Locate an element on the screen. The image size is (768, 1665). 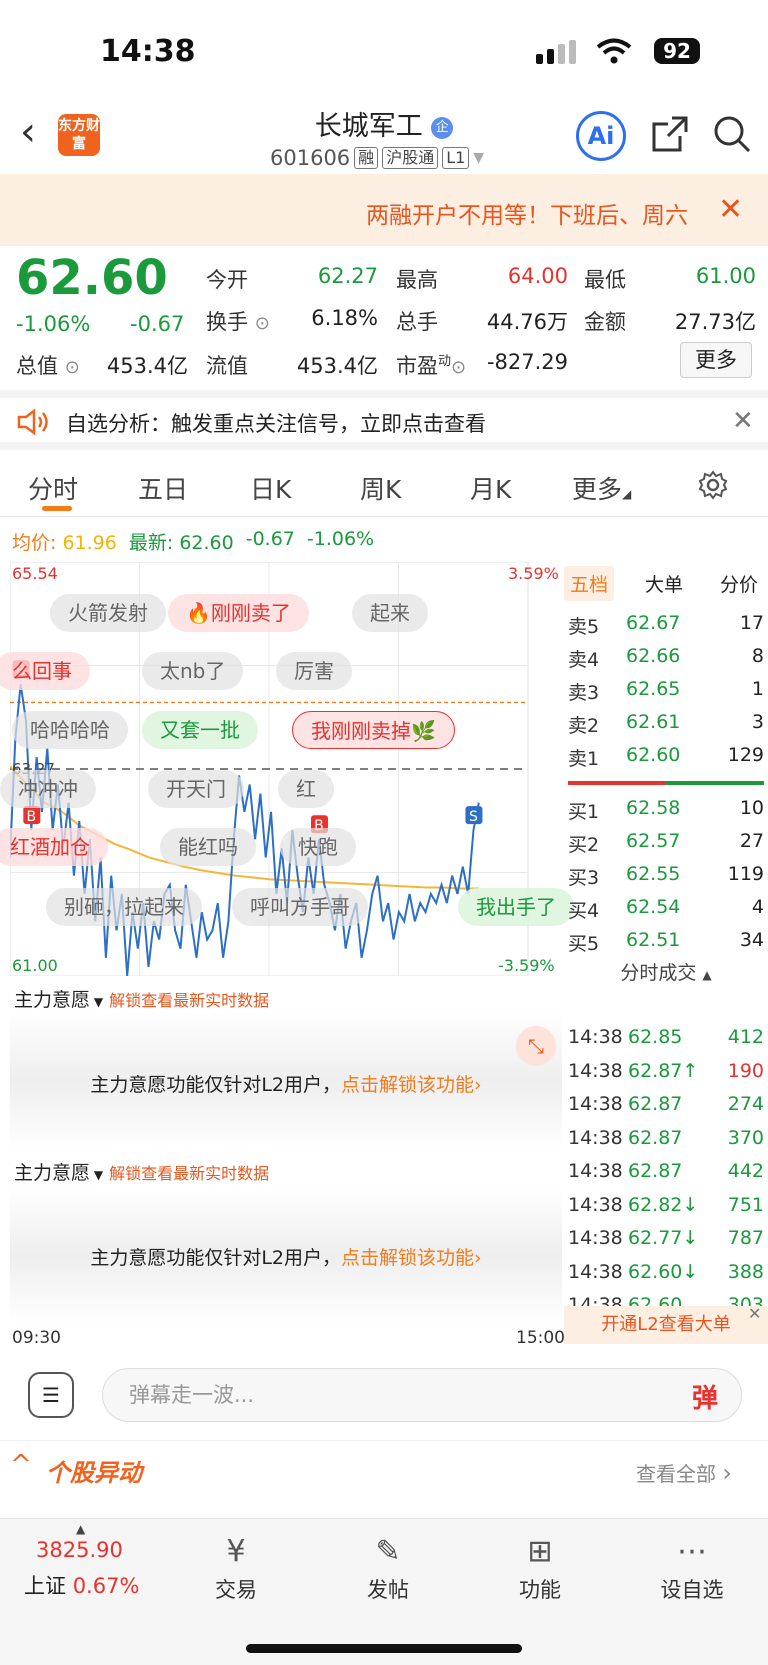
danmu-bubble: 哈哈哈哈 is located at coordinates (70, 730).